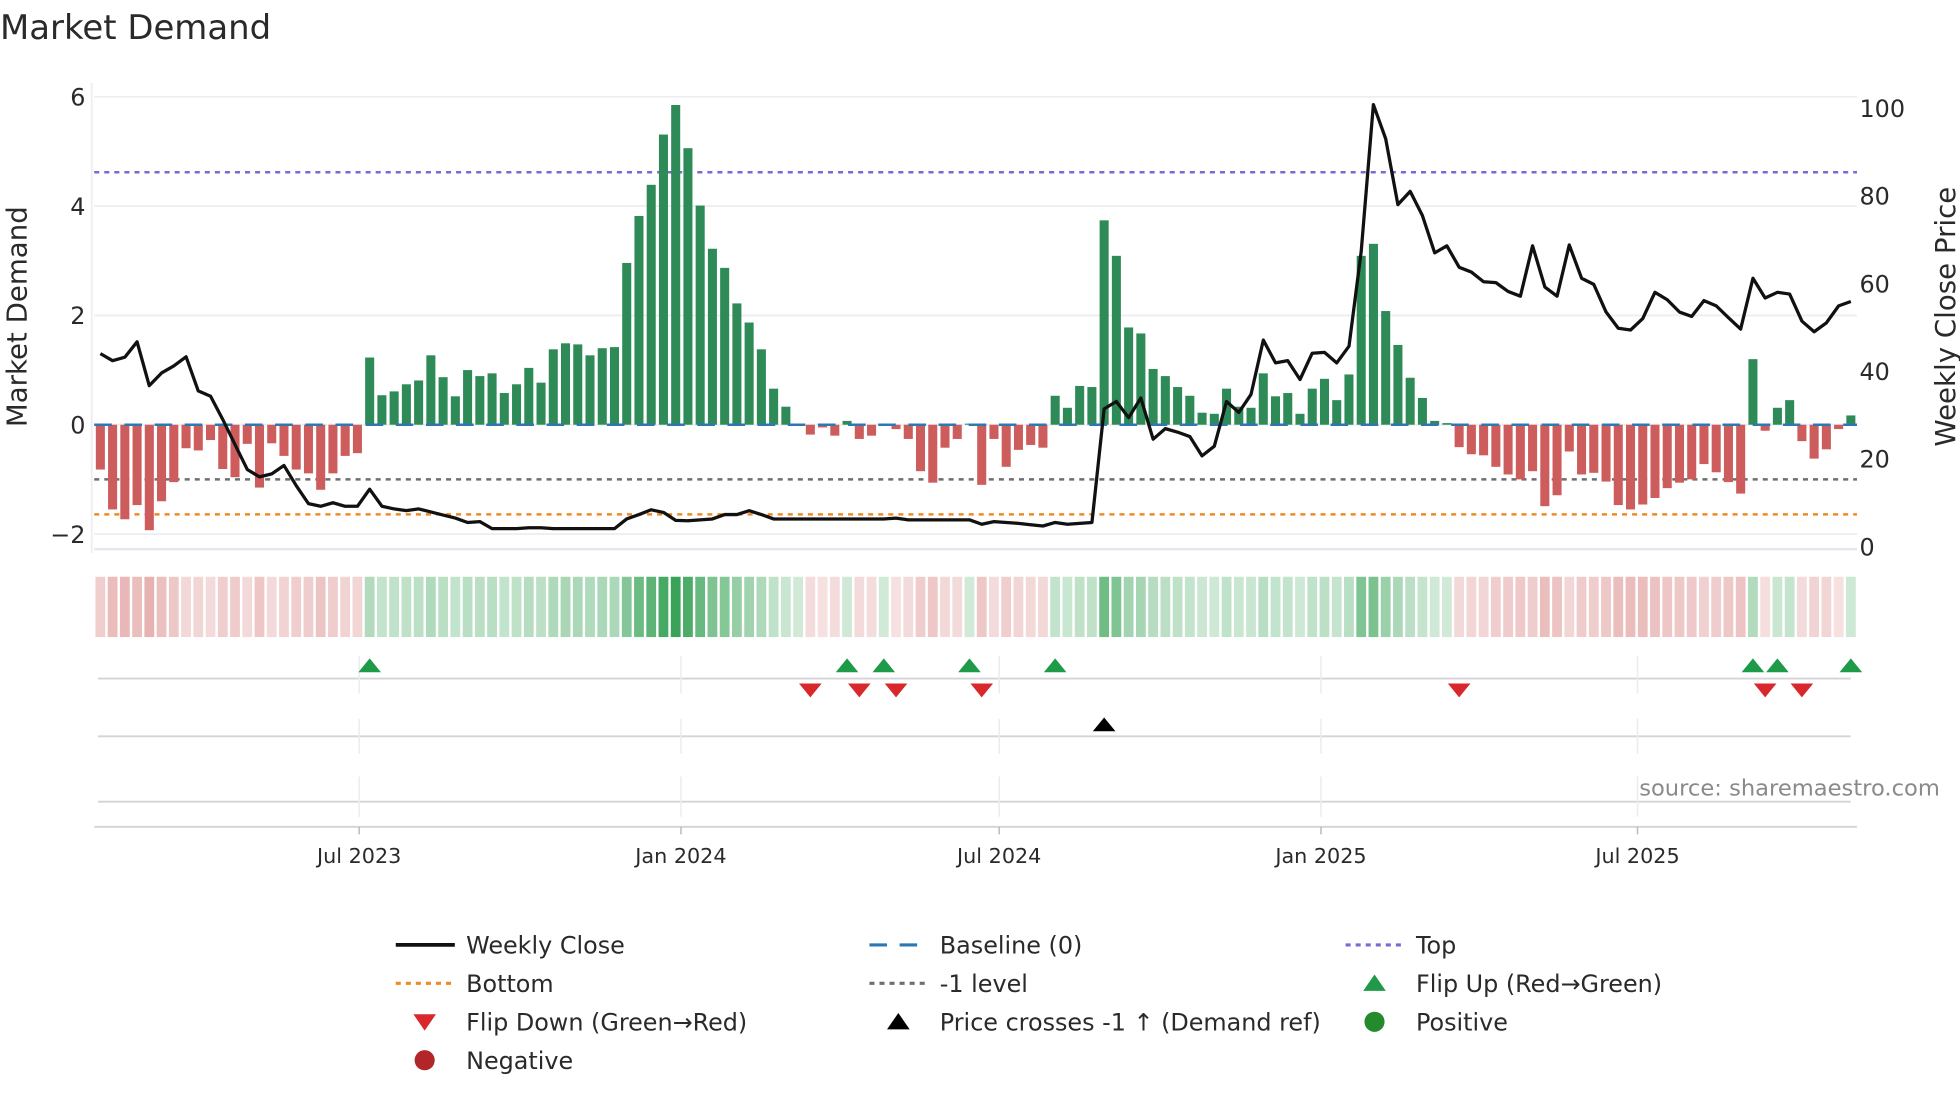  Describe the element at coordinates (1866, 547) in the screenshot. I see `y2-tick-label: 0` at that location.